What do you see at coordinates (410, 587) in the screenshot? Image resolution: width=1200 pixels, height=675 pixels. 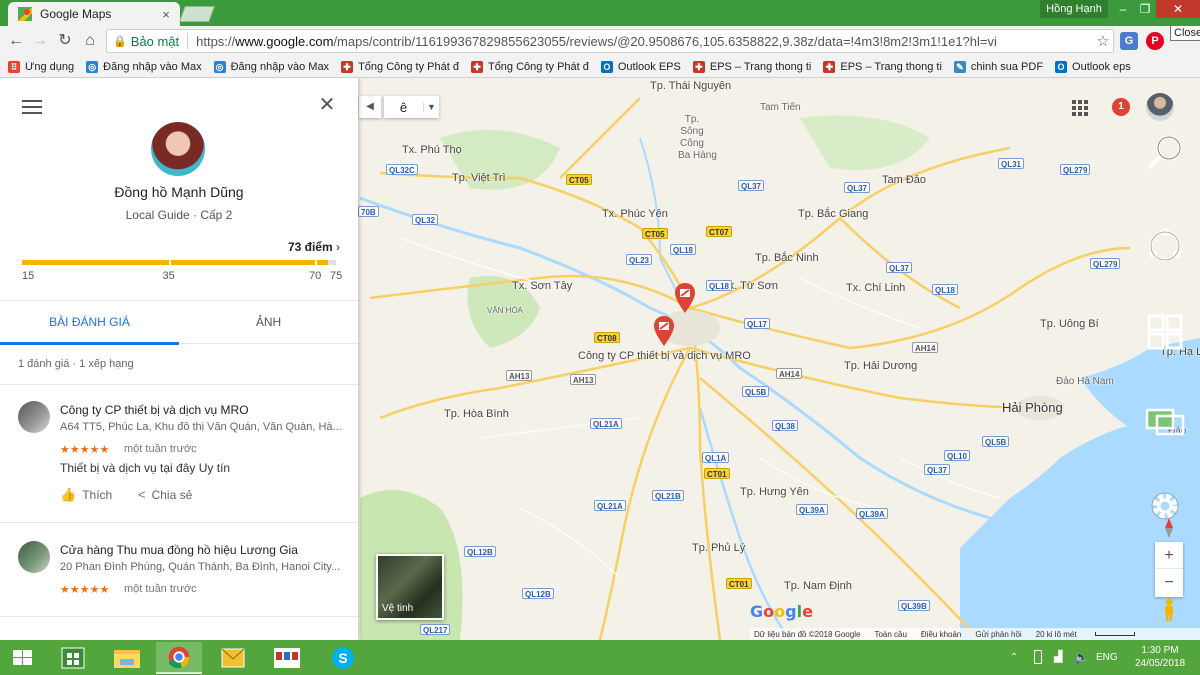 I see `satellite-toggle: Vệ tinh` at bounding box center [410, 587].